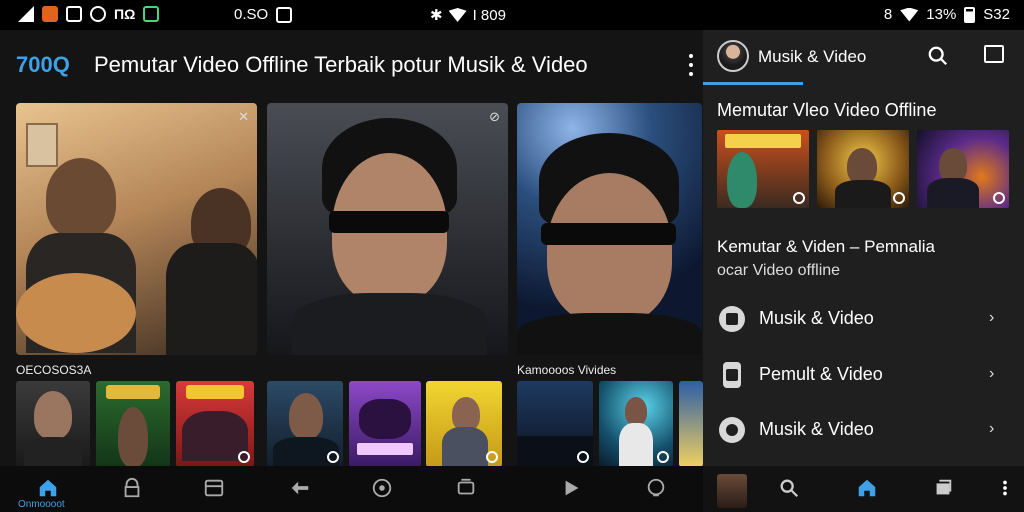  Describe the element at coordinates (26, 14) in the screenshot. I see `signal-icon` at that location.